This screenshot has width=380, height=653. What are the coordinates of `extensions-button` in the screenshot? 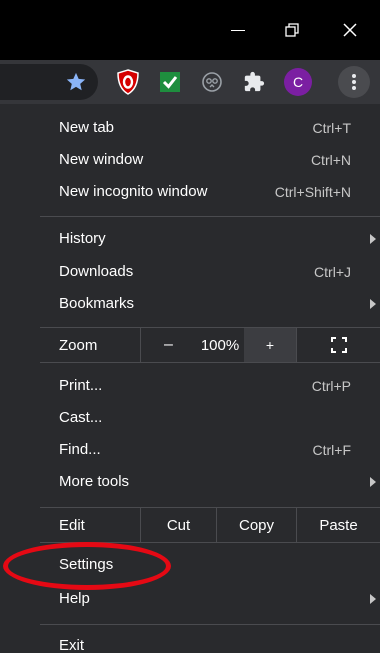 It's located at (254, 82).